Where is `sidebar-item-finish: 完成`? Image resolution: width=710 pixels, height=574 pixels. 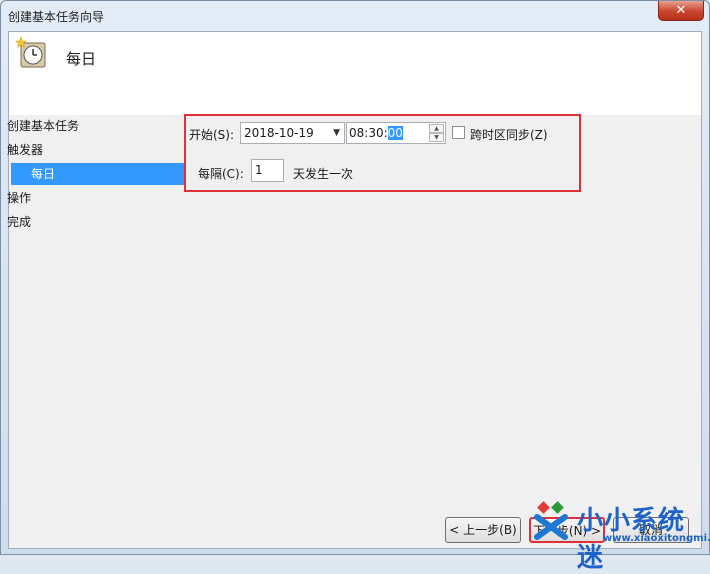
sidebar-item-finish: 完成 is located at coordinates (19, 221).